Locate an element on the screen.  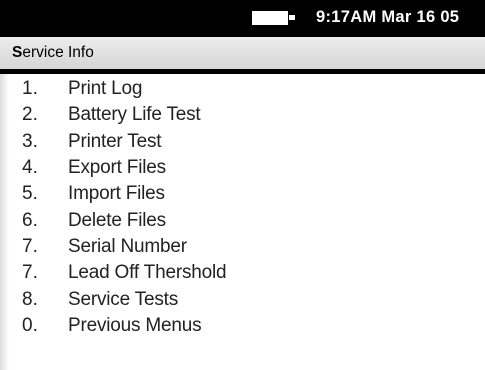
menu-item-number: 8. is located at coordinates (30, 299).